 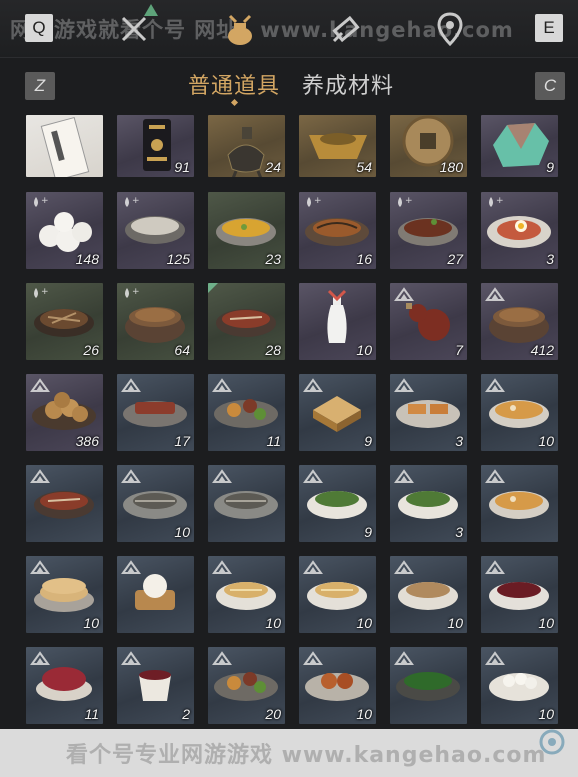 I want to click on item-count: 16, so click(x=364, y=259).